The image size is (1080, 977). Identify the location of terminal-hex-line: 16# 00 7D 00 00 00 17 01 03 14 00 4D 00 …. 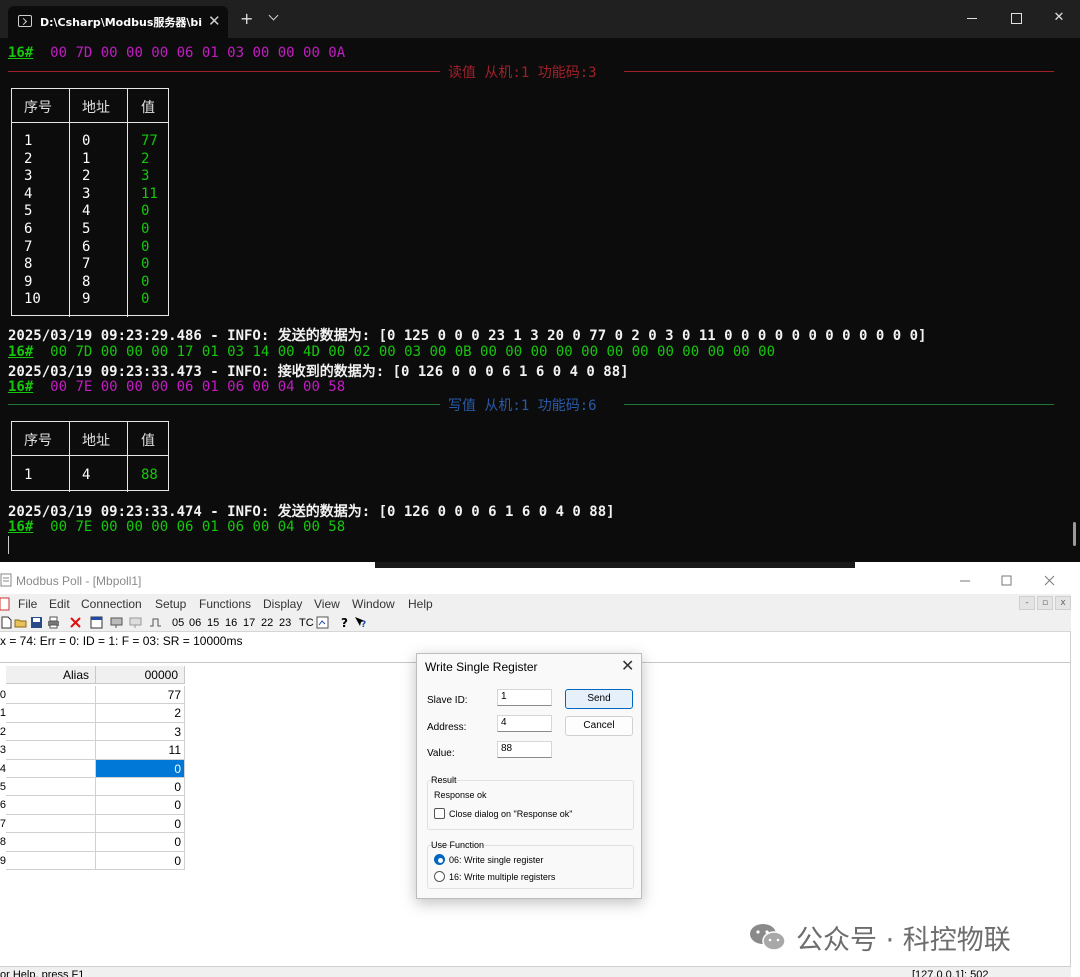
(391, 352).